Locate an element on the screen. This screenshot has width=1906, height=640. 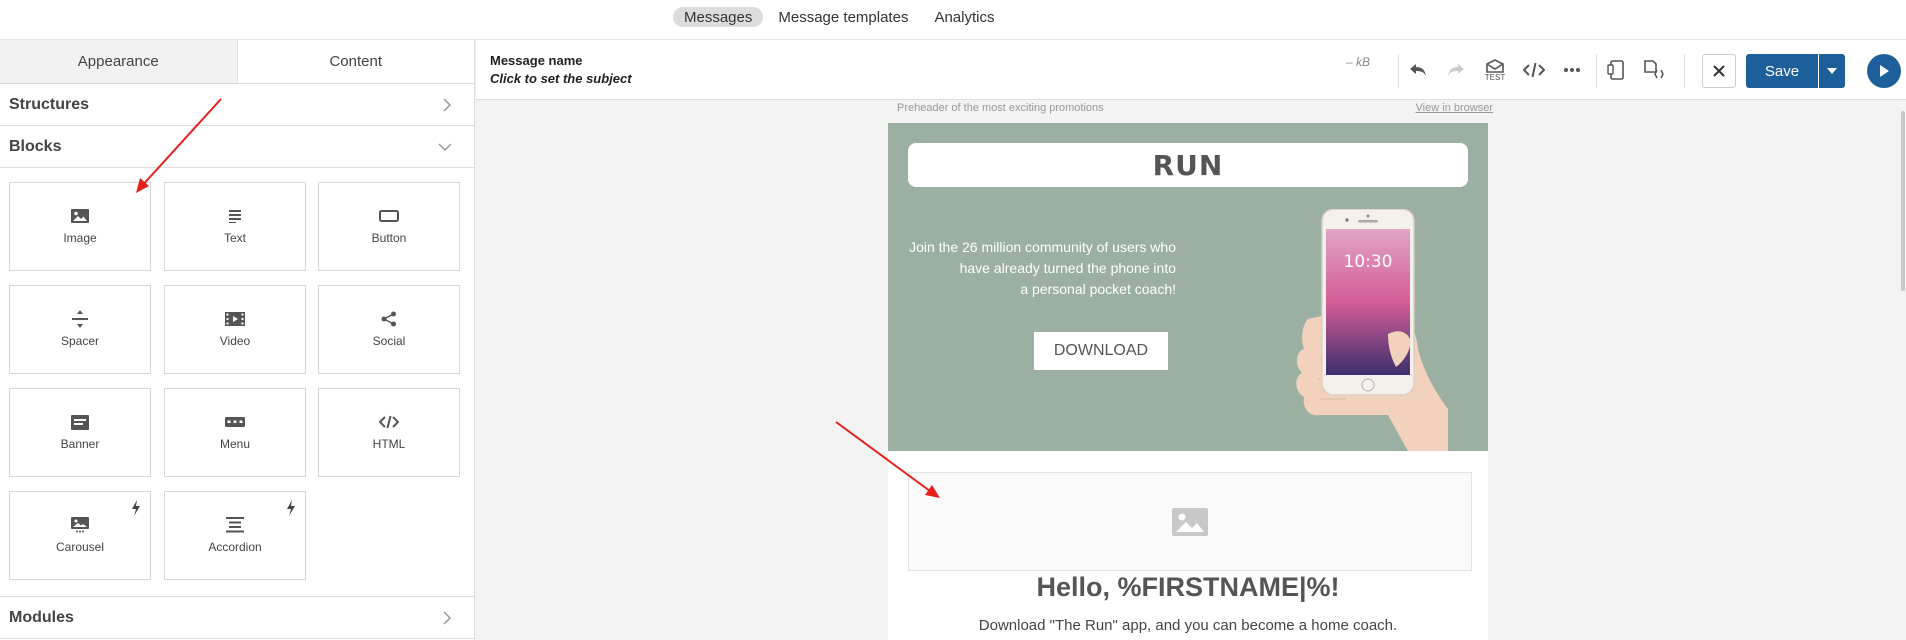
phone-in-hand-image: 10:30 is located at coordinates (1372, 330).